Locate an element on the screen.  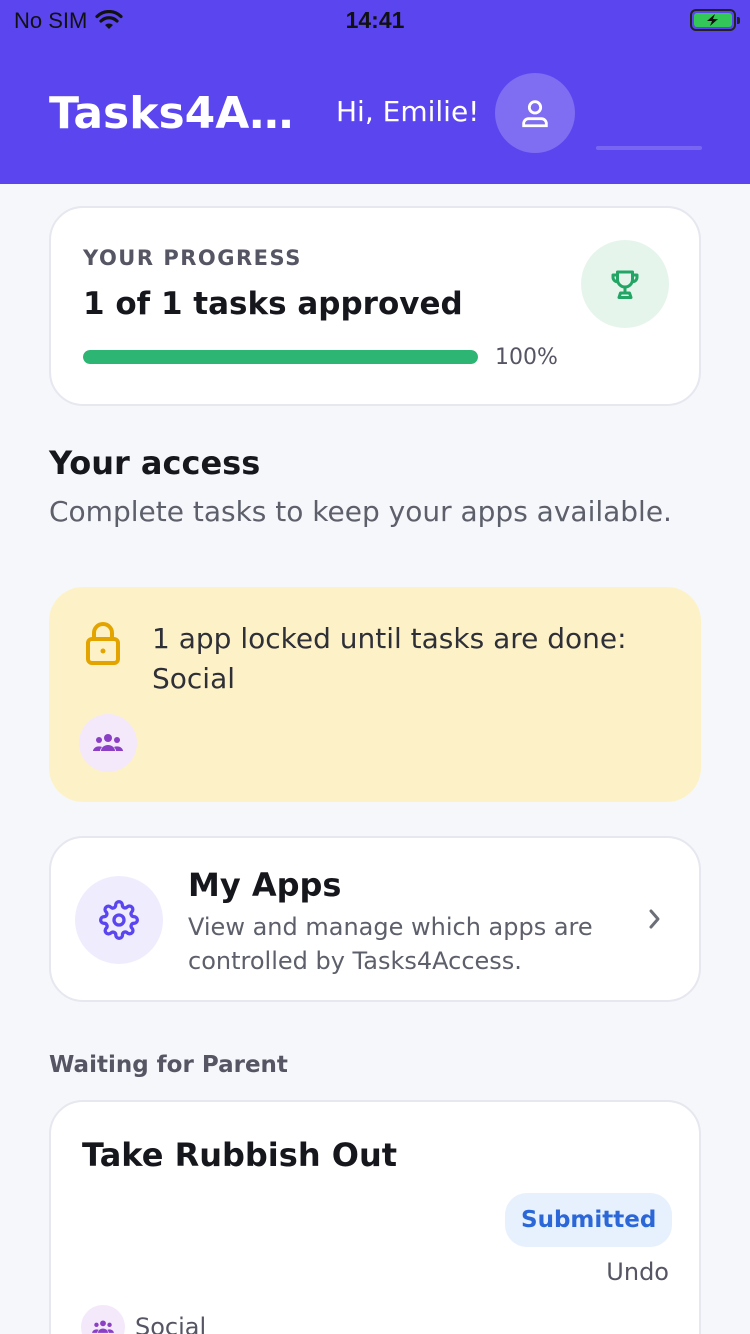
progress-bar-fill is located at coordinates (280, 357).